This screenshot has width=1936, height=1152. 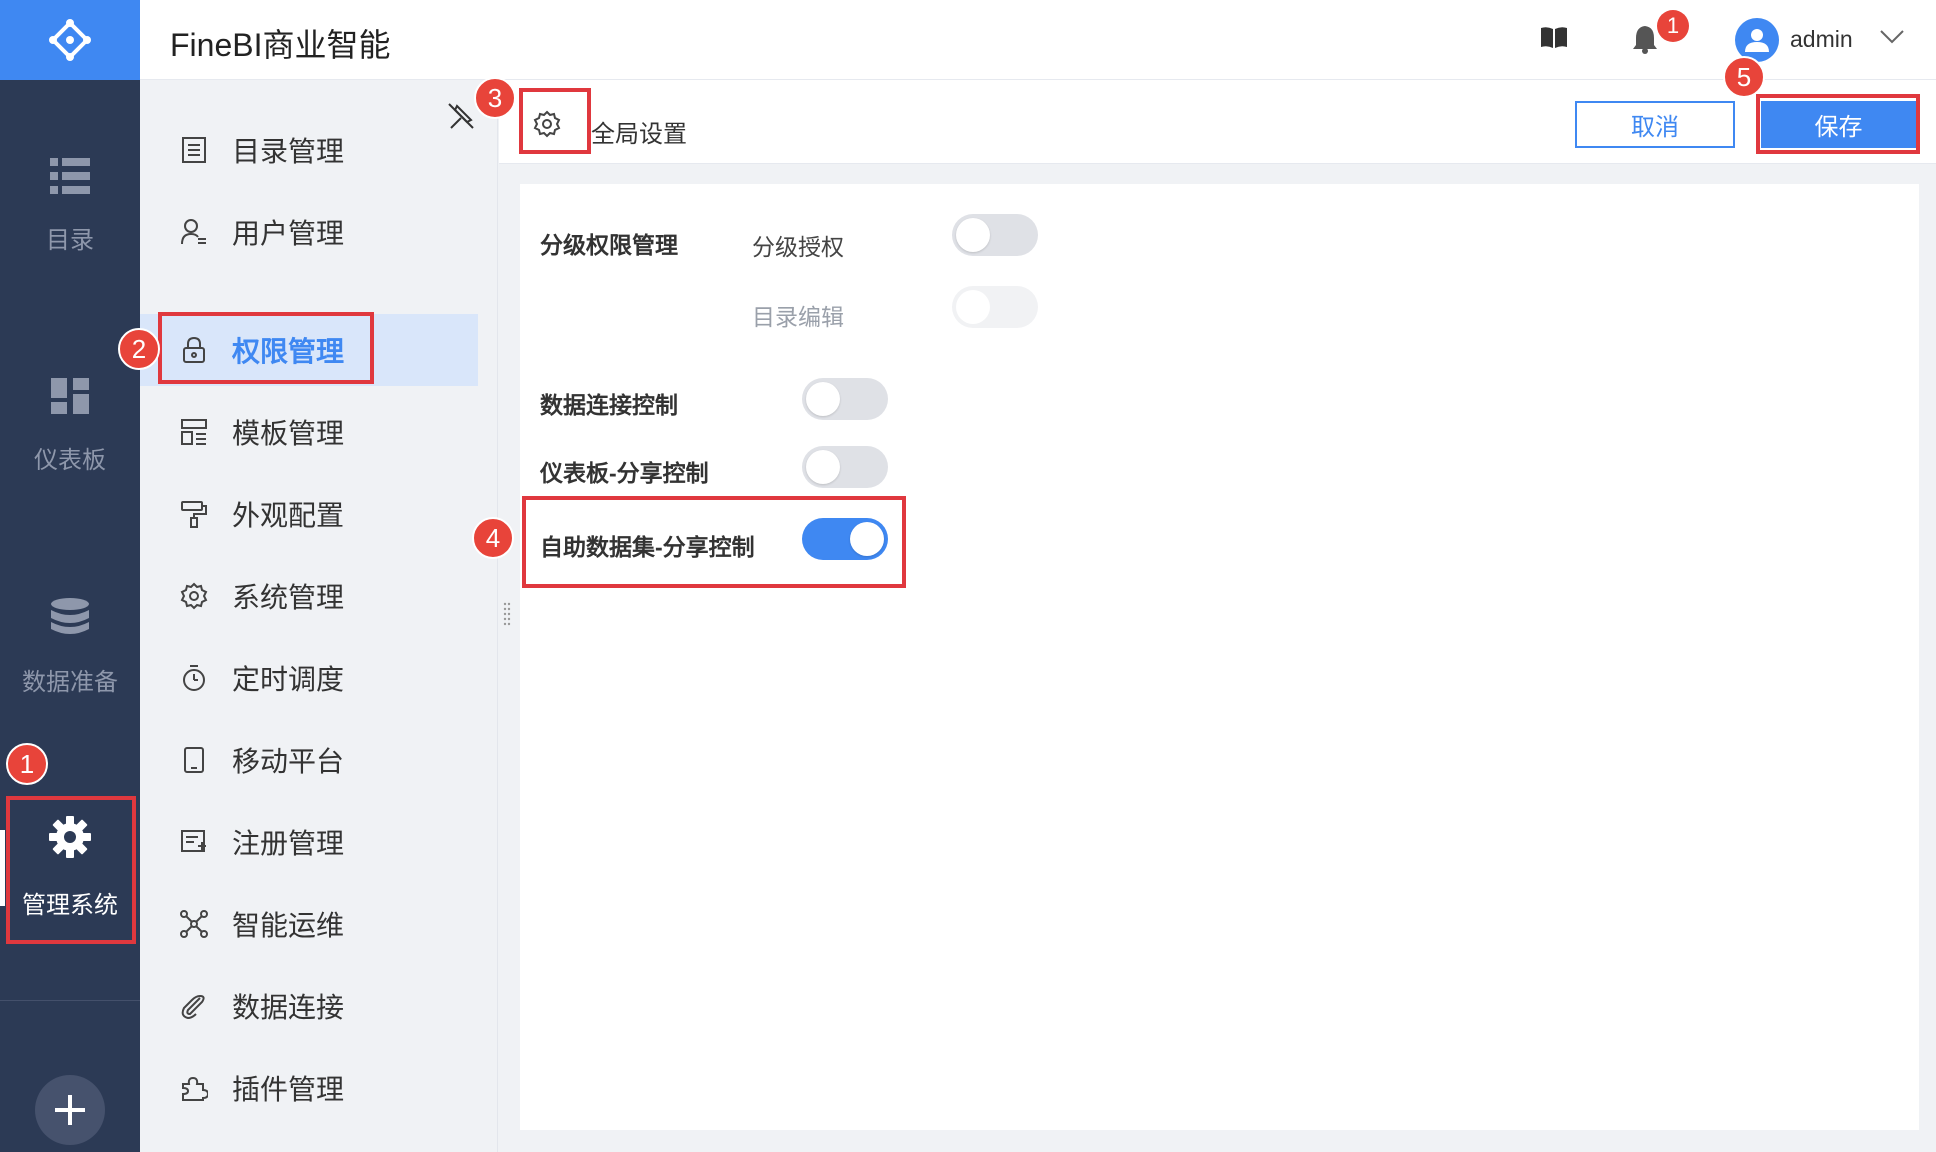 What do you see at coordinates (288, 843) in the screenshot?
I see `menu-item-label: 注册管理` at bounding box center [288, 843].